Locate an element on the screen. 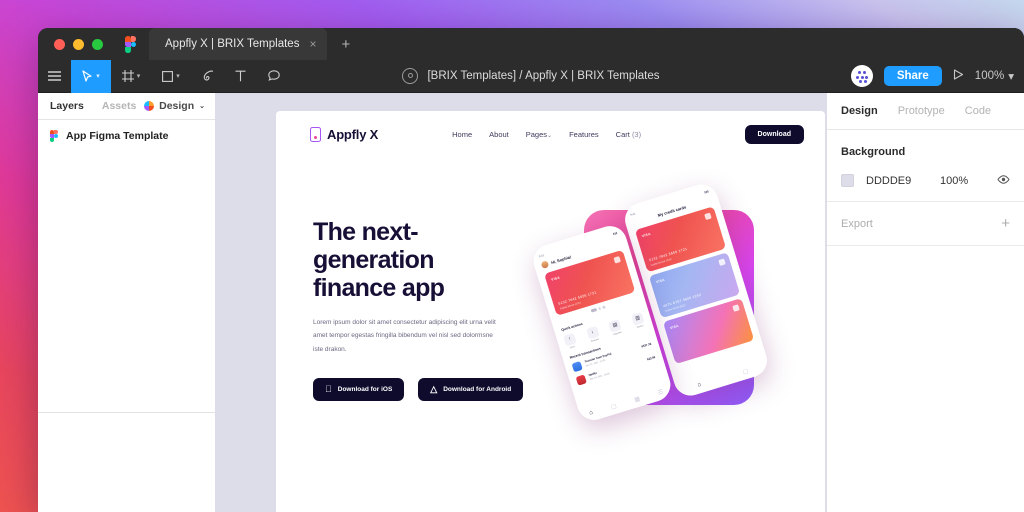  text-tool-icon is located at coordinates (240, 76).